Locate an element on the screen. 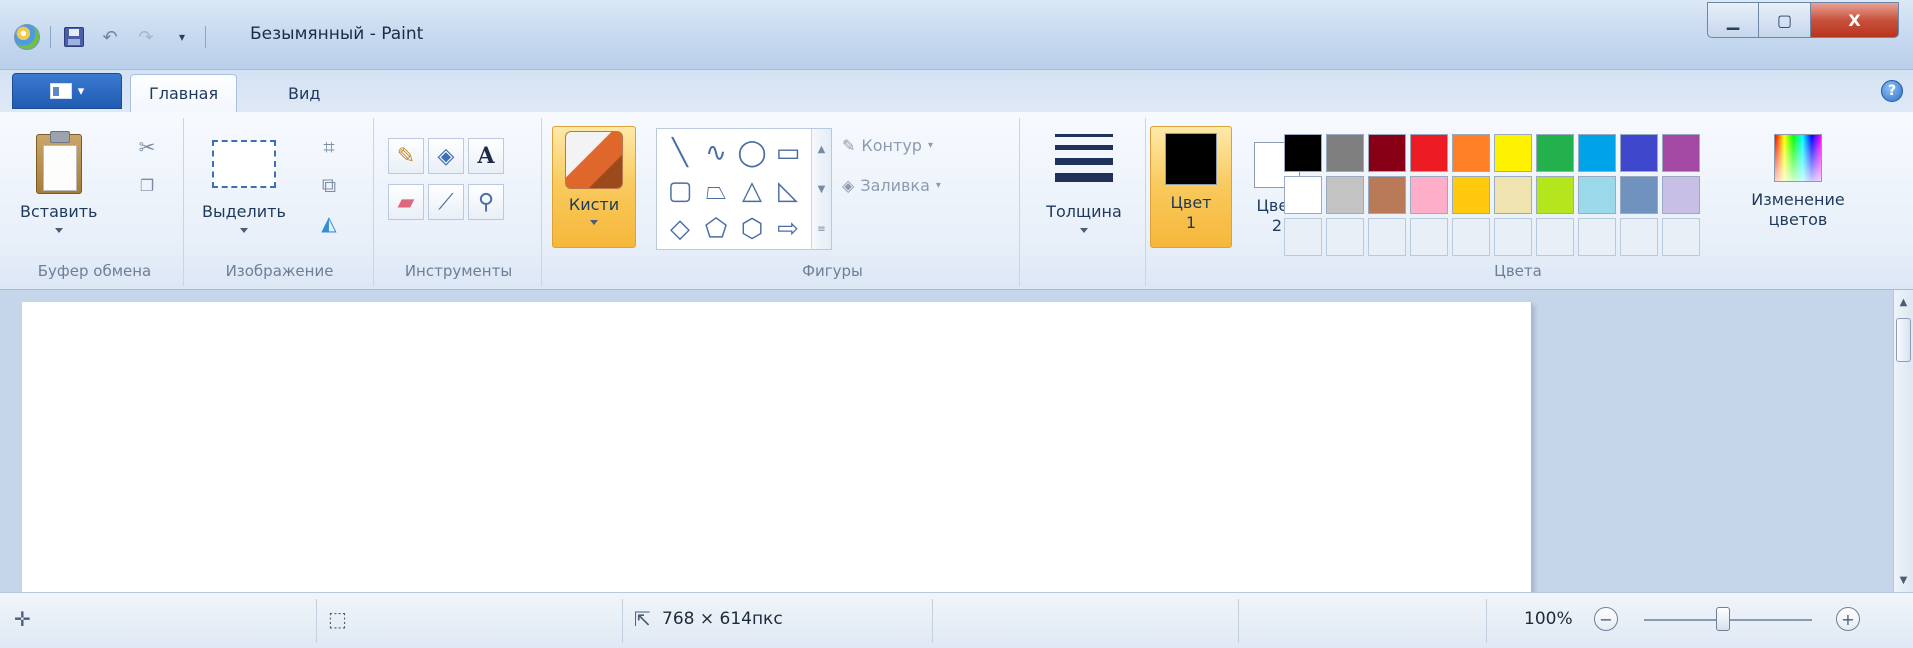  minimize-button: ▁ is located at coordinates (1733, 20).